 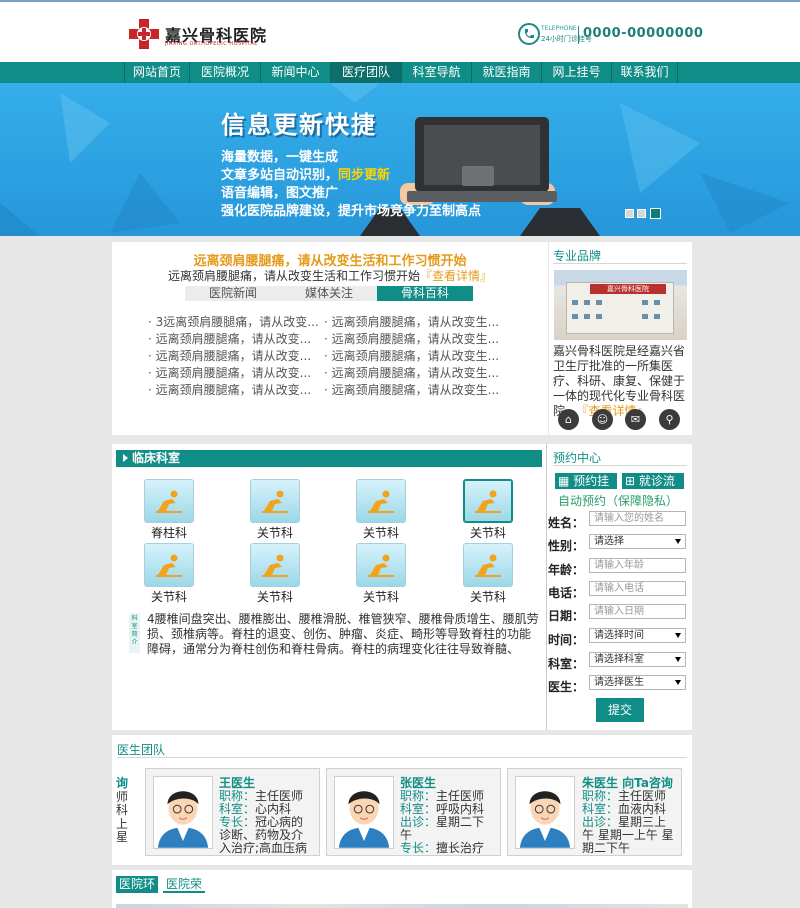 I want to click on doctor-fragment: 星, so click(x=122, y=837).